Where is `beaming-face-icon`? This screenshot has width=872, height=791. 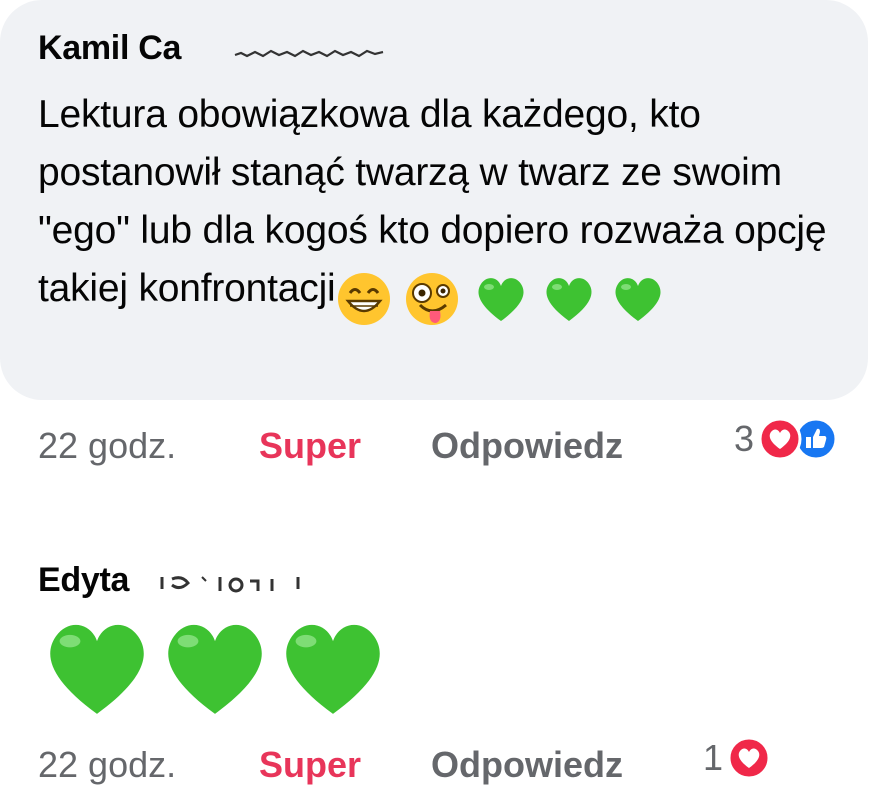
beaming-face-icon is located at coordinates (363, 298).